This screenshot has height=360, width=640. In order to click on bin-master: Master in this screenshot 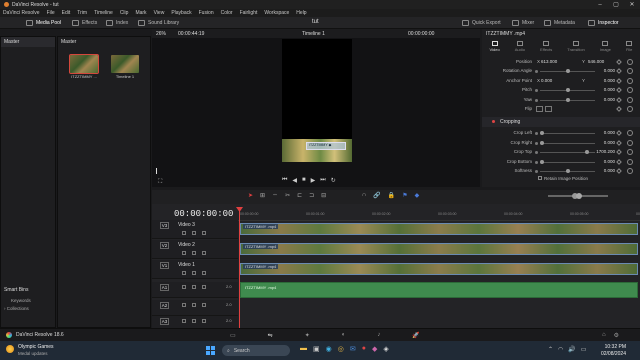, I will do `click(28, 42)`.